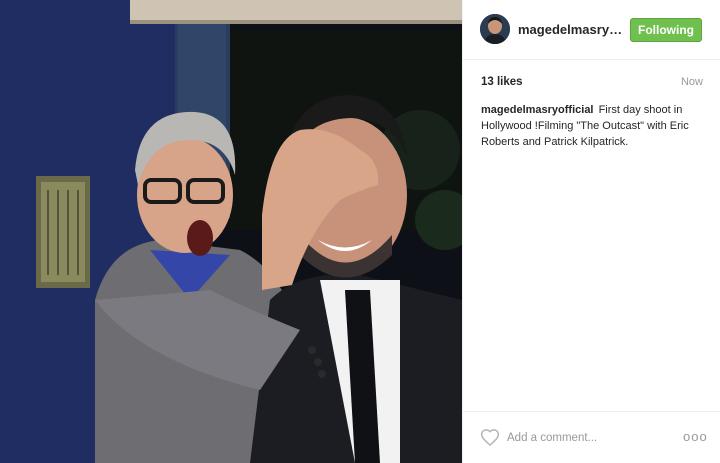 This screenshot has width=720, height=463. I want to click on post-timestamp: Now, so click(691, 82).